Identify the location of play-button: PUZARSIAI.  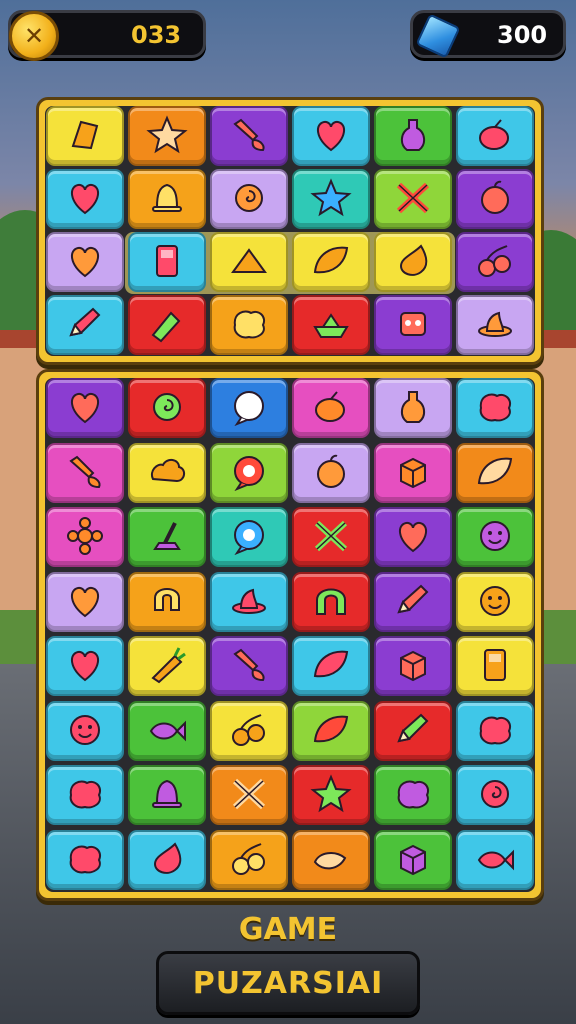
(288, 983).